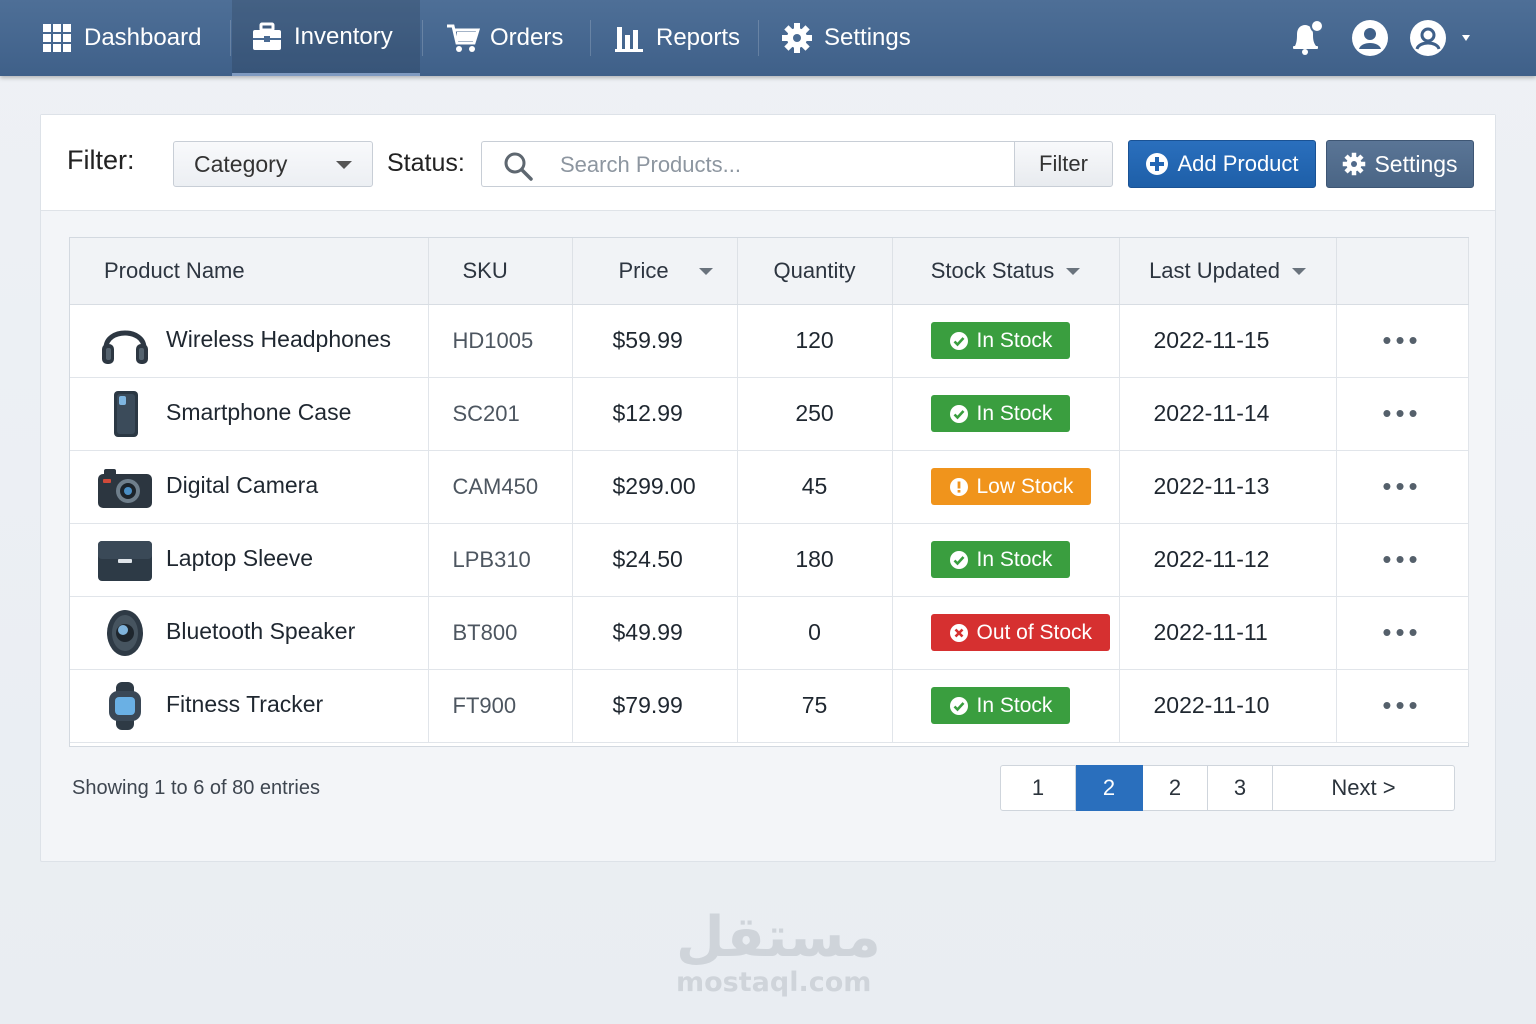 Image resolution: width=1536 pixels, height=1024 pixels. Describe the element at coordinates (1228, 271) in the screenshot. I see `header-last-updated: Last Updated` at that location.